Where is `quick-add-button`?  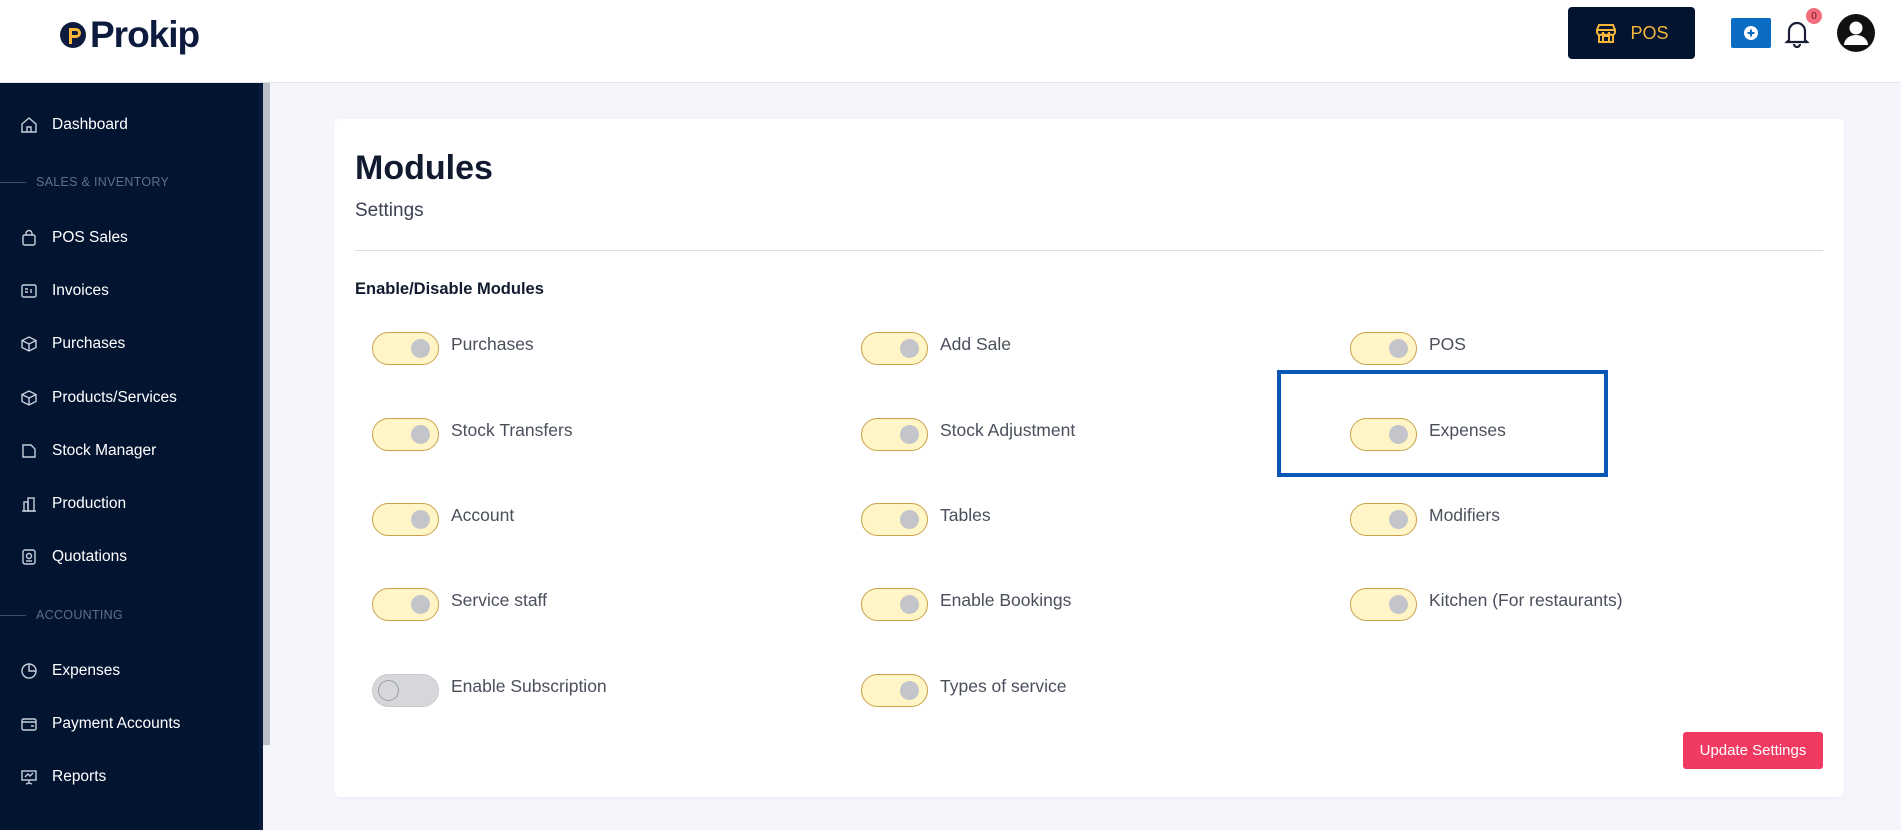
quick-add-button is located at coordinates (1751, 33).